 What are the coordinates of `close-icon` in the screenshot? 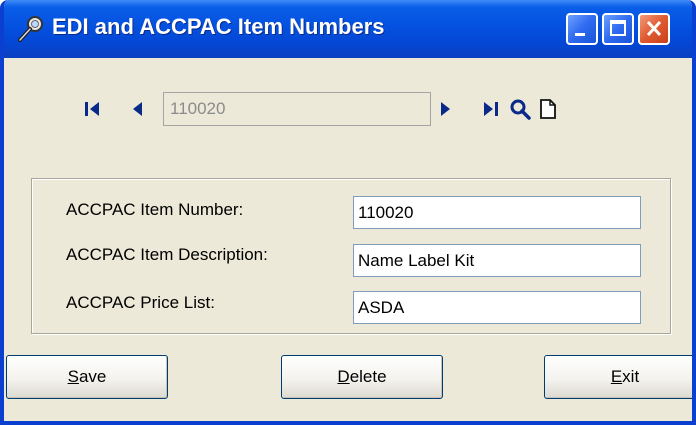 It's located at (654, 28).